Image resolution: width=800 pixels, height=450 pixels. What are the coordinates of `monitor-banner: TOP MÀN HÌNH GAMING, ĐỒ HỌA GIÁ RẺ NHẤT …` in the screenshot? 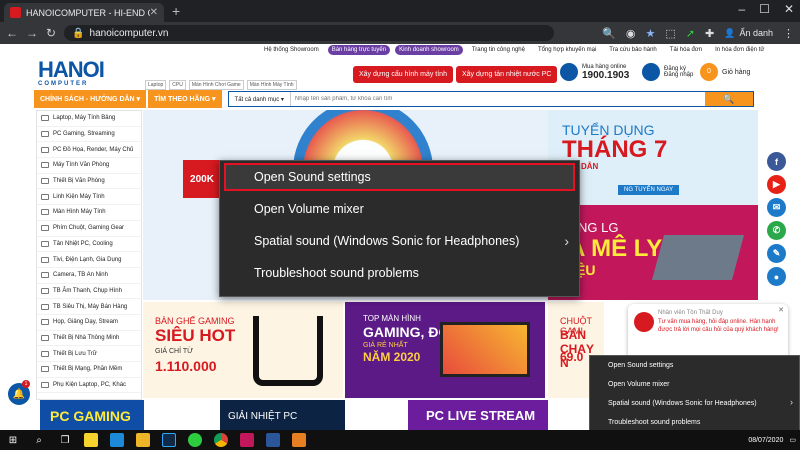 It's located at (445, 350).